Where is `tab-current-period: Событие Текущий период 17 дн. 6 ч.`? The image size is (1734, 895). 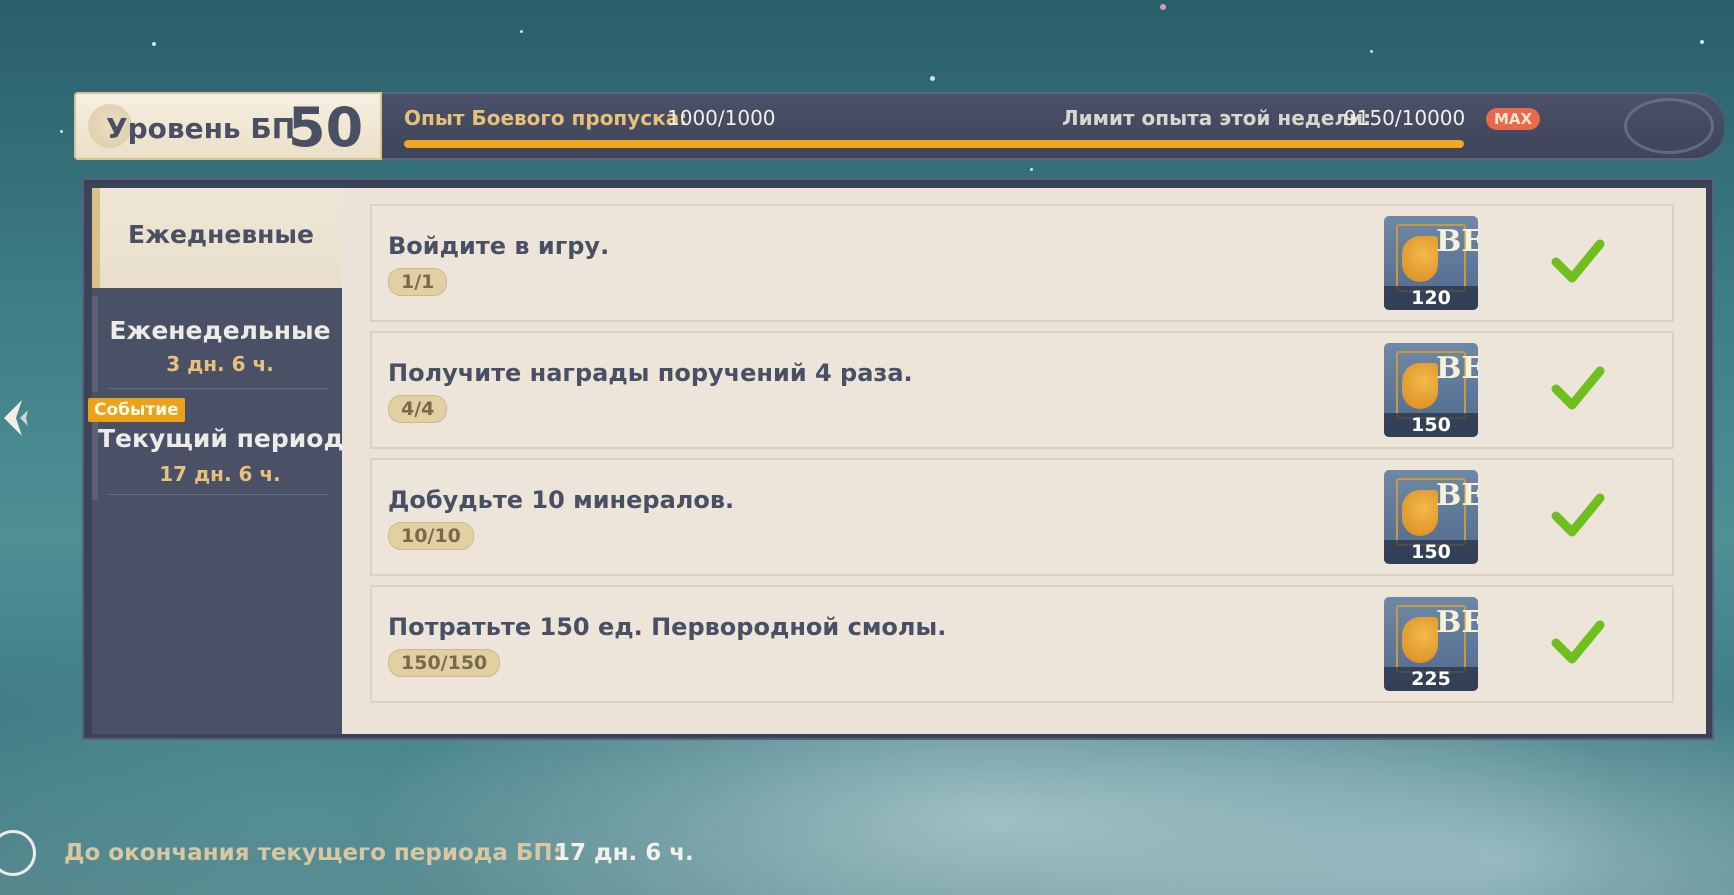 tab-current-period: Событие Текущий период 17 дн. 6 ч. is located at coordinates (216, 449).